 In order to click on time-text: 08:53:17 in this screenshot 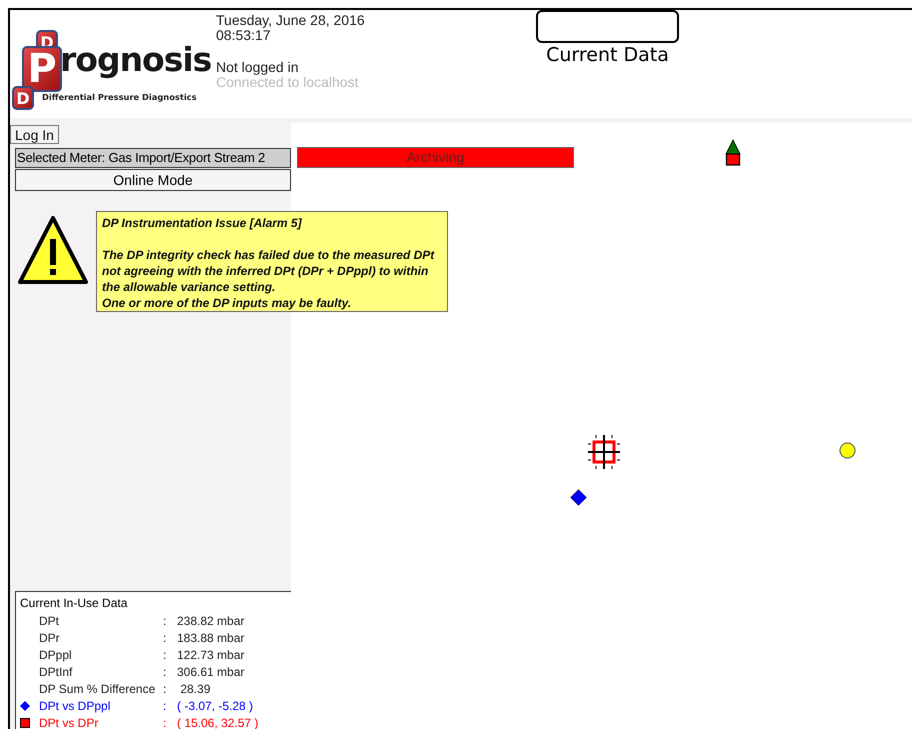, I will do `click(243, 35)`.